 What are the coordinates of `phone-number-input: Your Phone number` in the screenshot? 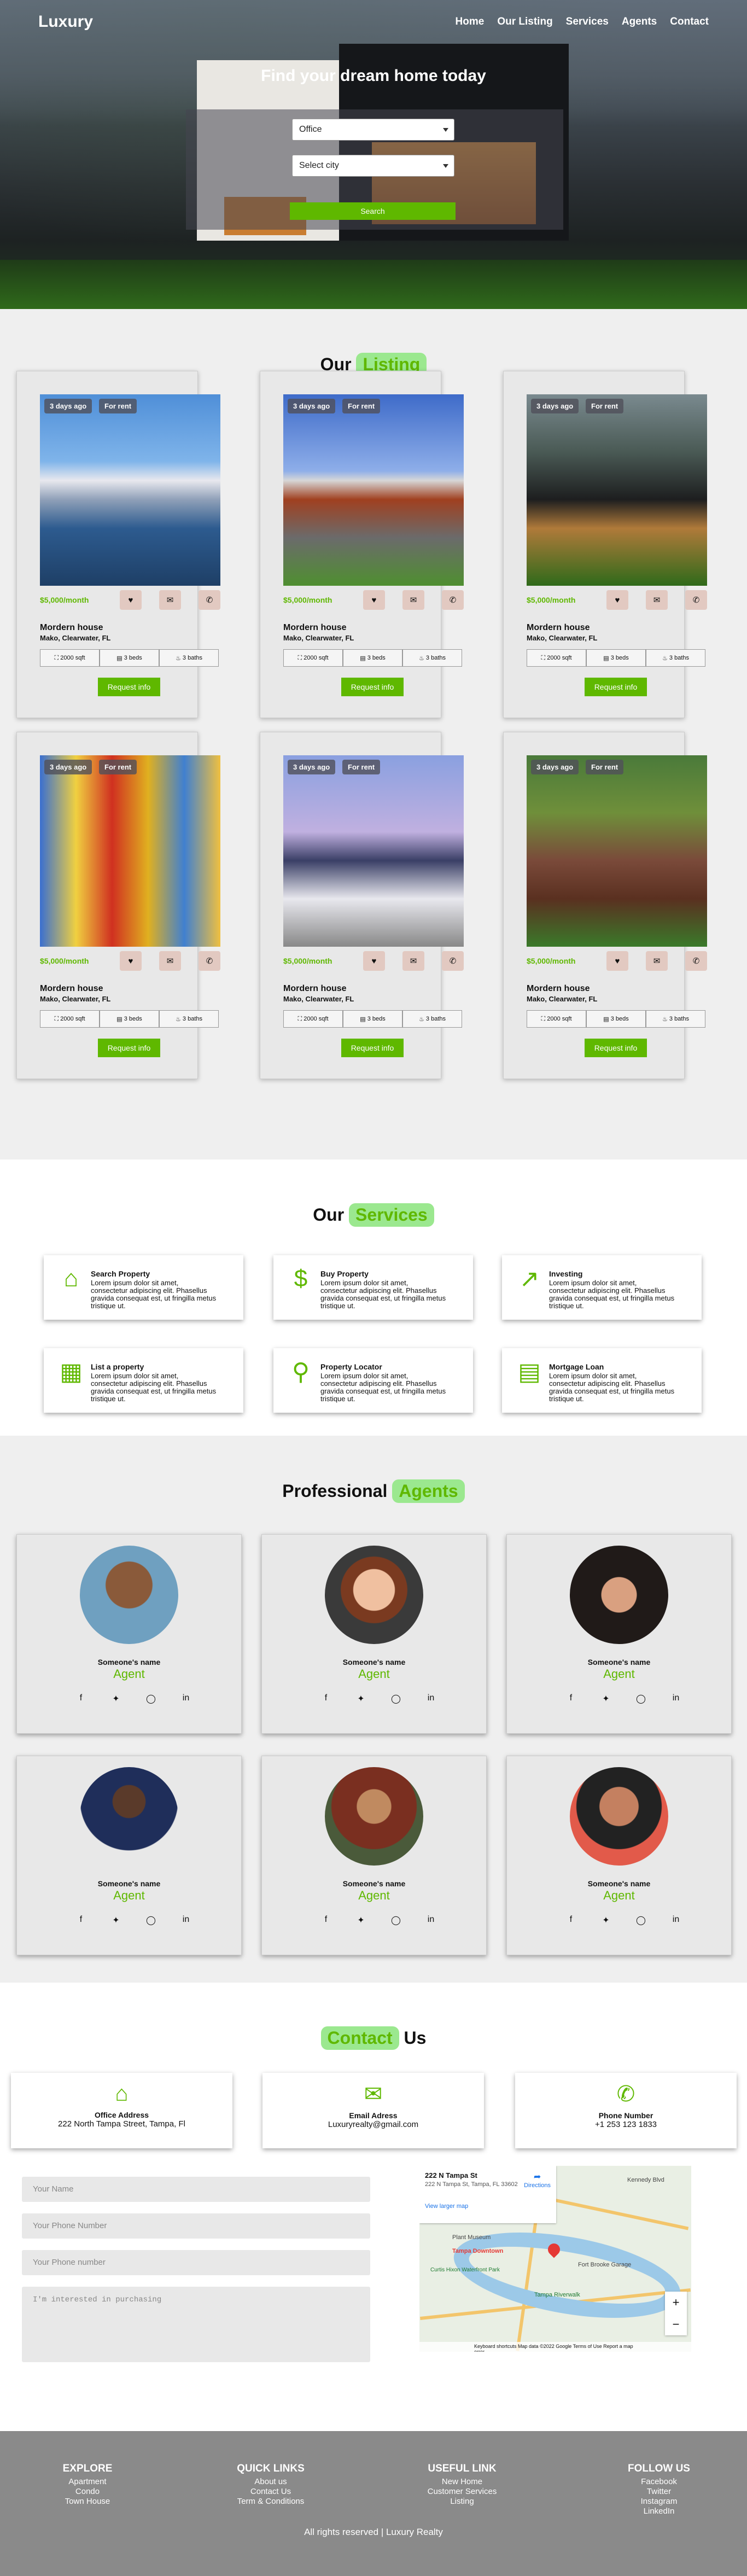 It's located at (196, 2263).